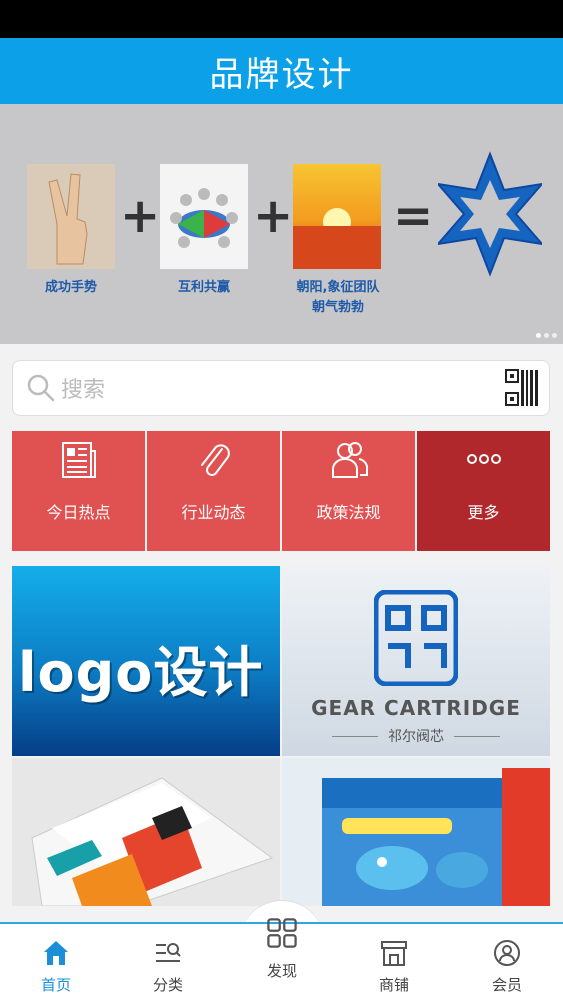 The image size is (563, 1000). Describe the element at coordinates (215, 460) in the screenshot. I see `paperclip-icon` at that location.